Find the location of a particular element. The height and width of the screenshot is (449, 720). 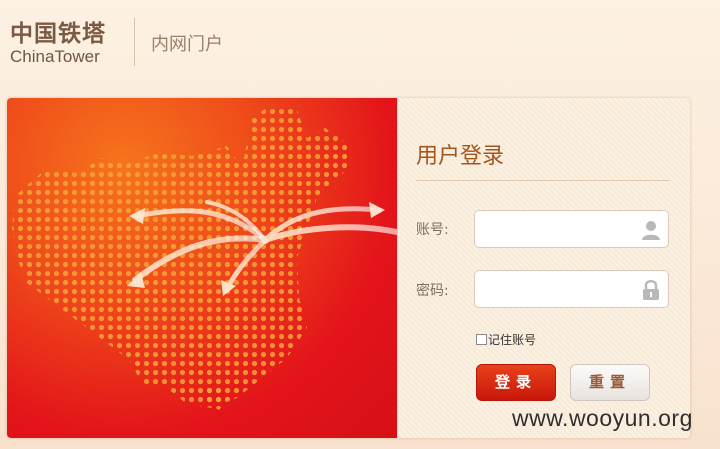

logo-english: ChinaTower is located at coordinates (55, 56).